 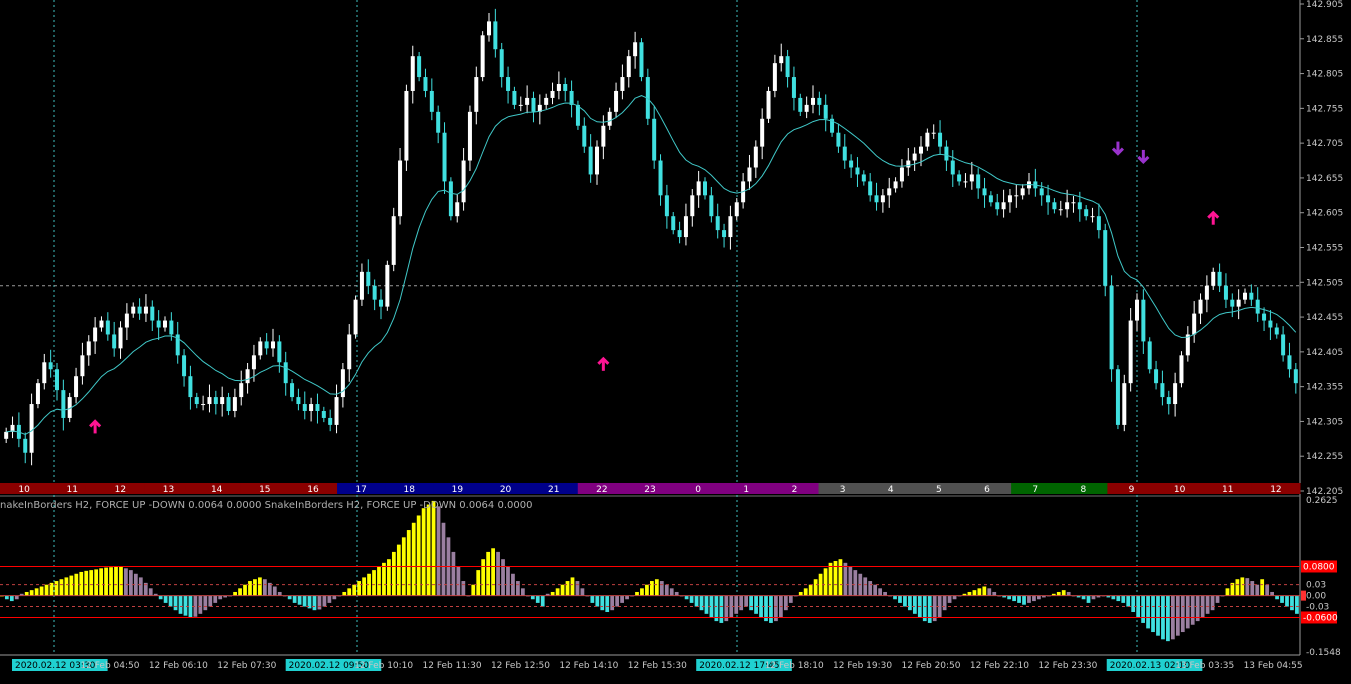 I want to click on price-tick-label: 142.355, so click(x=1324, y=388).